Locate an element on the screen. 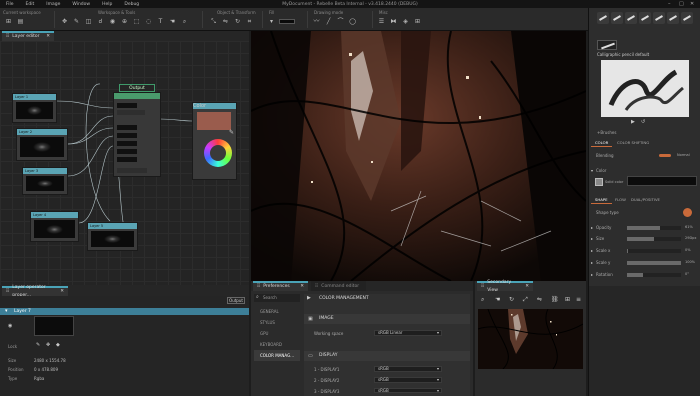 The width and height of the screenshot is (700, 396). layer-node: Layer 3 is located at coordinates (45, 181).